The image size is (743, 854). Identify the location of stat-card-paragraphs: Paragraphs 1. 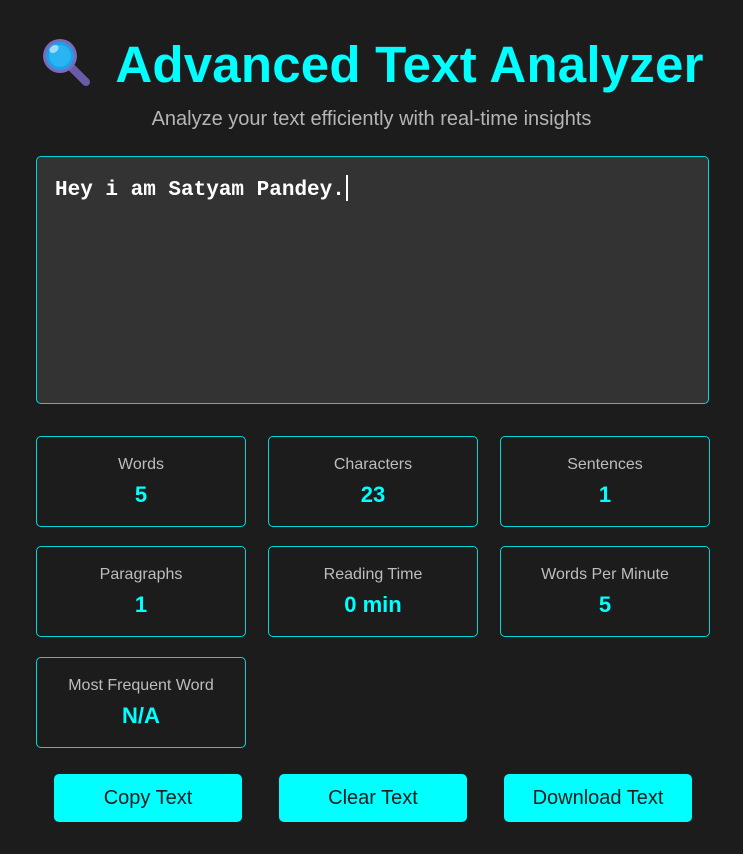
(141, 591).